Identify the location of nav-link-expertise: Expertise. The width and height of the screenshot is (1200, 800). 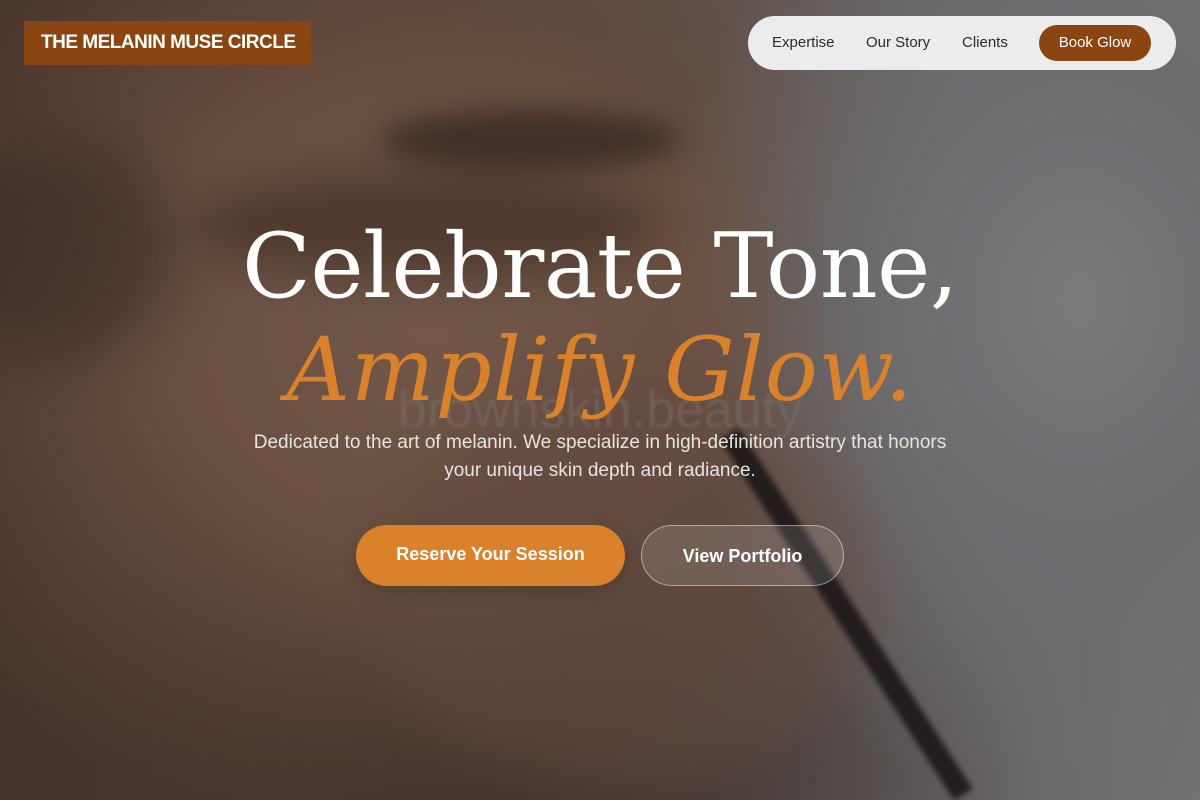
(803, 43).